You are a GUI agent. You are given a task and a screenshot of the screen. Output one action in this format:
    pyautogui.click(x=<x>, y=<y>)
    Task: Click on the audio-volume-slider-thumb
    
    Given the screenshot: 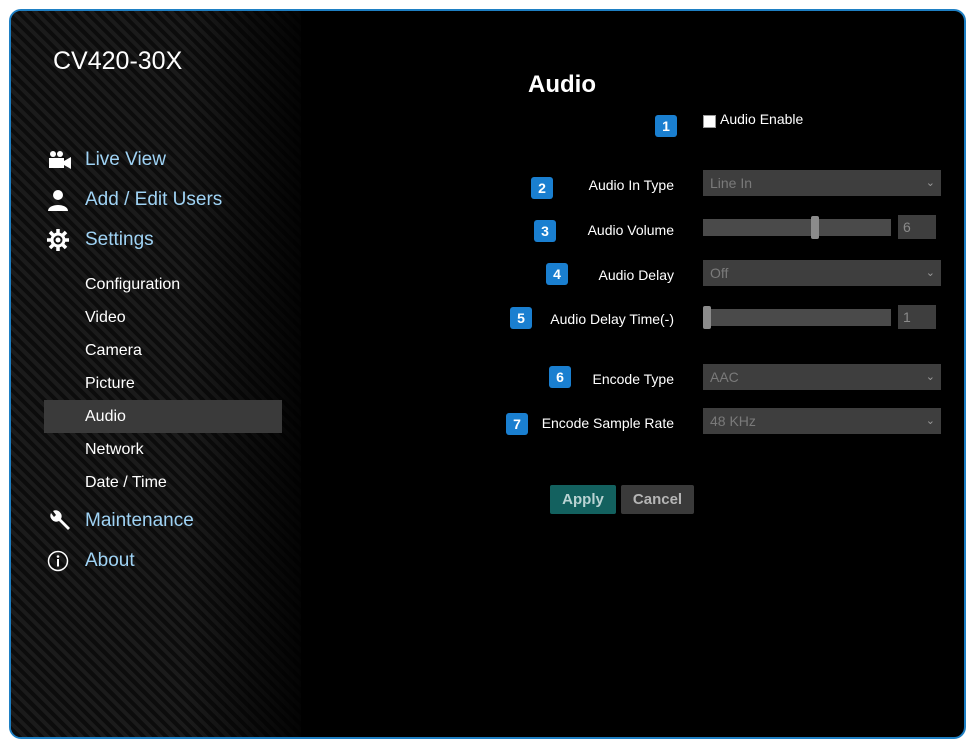 What is the action you would take?
    pyautogui.click(x=815, y=227)
    